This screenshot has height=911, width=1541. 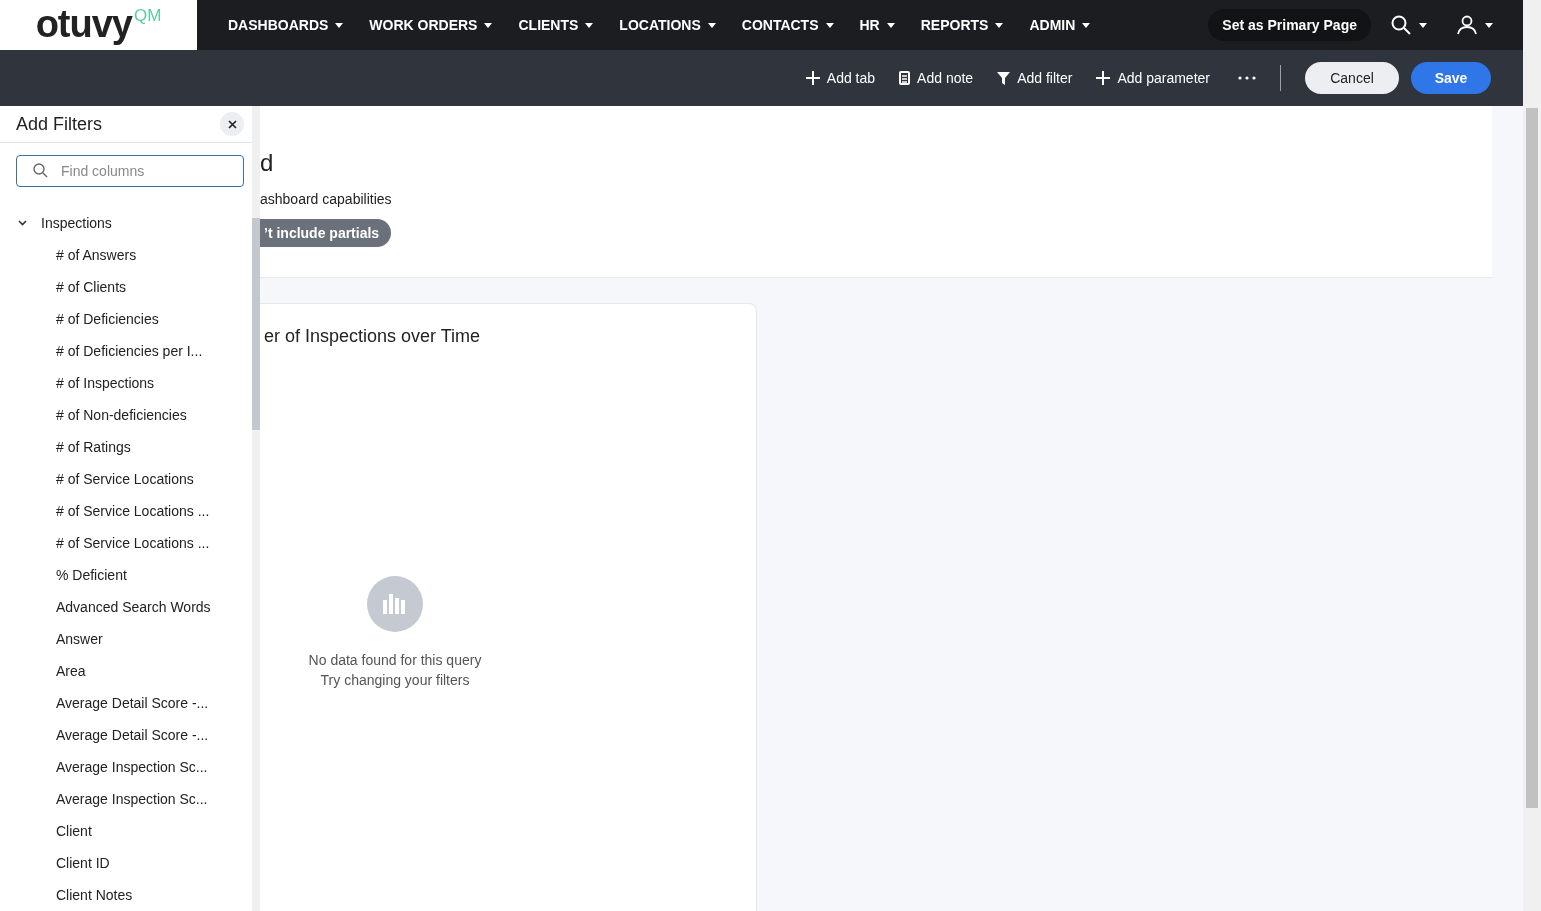 I want to click on user-icon, so click(x=1467, y=25).